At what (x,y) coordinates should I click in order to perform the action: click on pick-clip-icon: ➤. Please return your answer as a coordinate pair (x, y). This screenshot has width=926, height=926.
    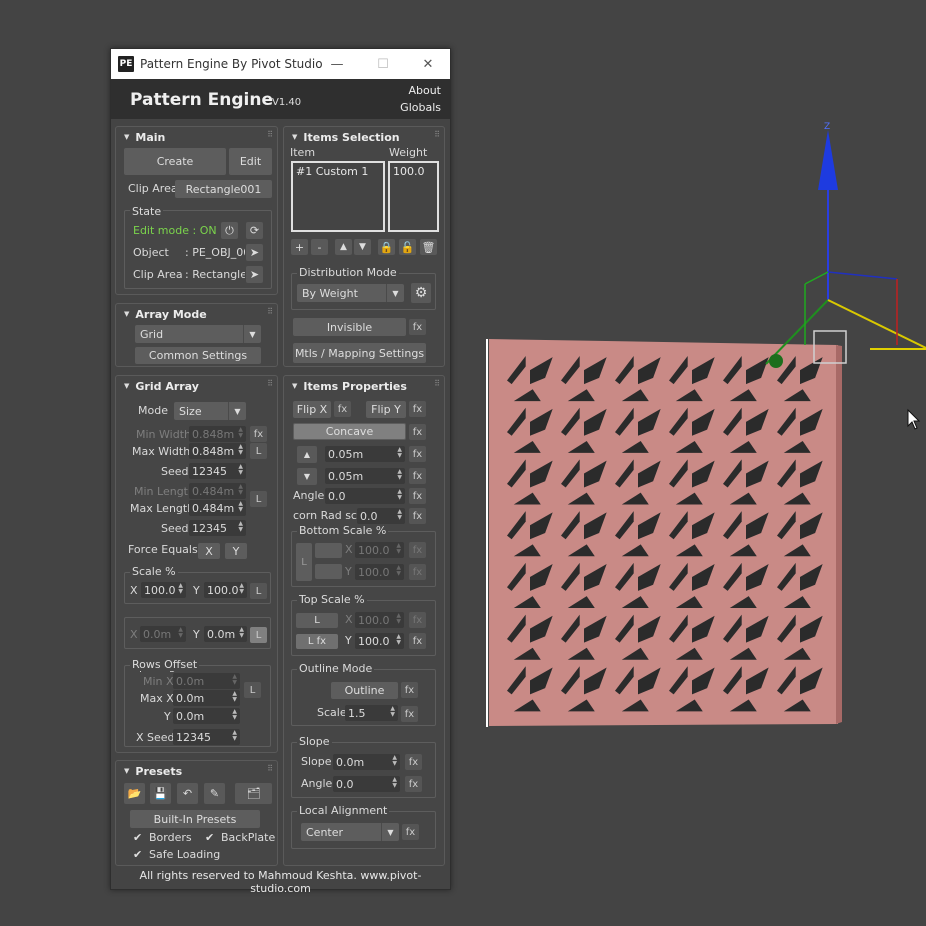
    Looking at the image, I should click on (254, 274).